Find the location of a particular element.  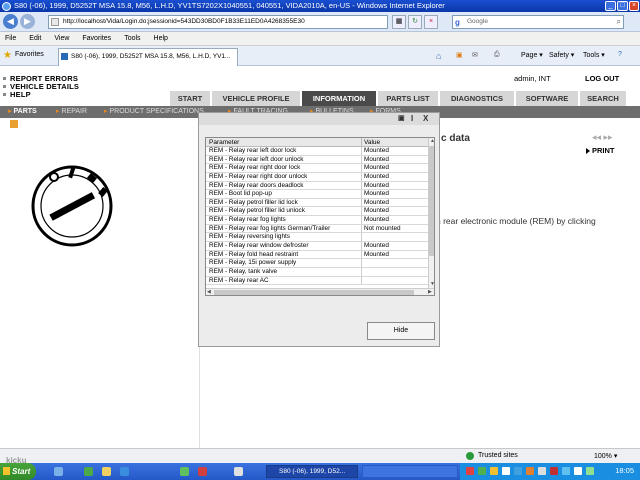

subtab-repair: ▸ REPAIR is located at coordinates (71, 112).